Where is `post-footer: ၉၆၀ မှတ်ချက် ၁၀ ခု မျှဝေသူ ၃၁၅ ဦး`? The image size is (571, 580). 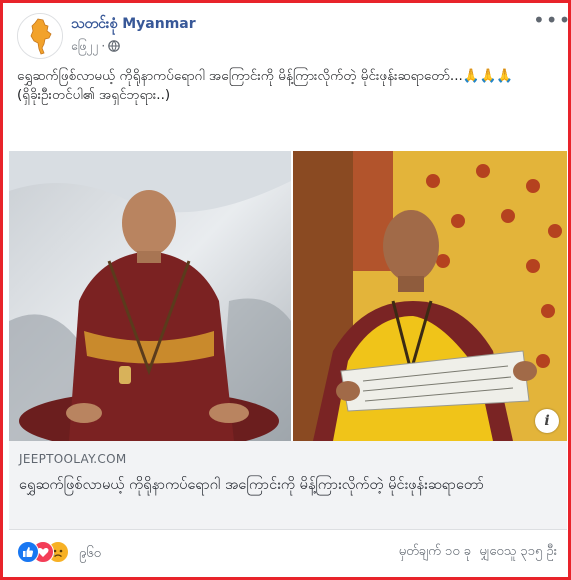 post-footer: ၉၆၀ မှတ်ချက် ၁၀ ခု မျှဝေသူ ၃၁၅ ဦး is located at coordinates (287, 552).